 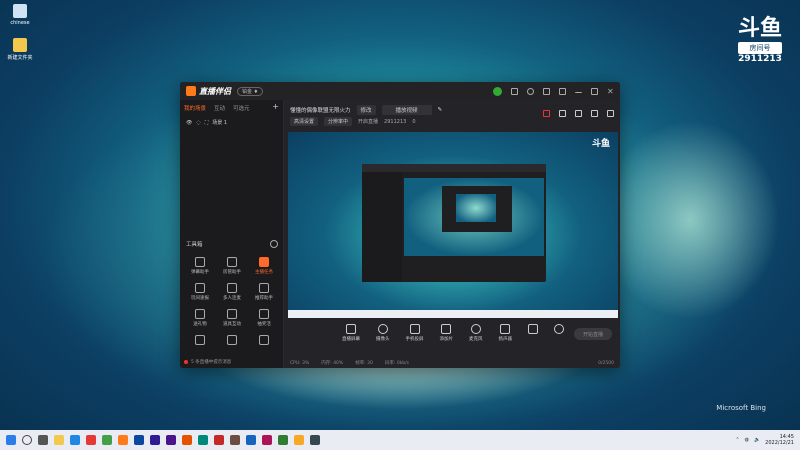 I want to click on chevron-up-icon: ⌃, so click(x=737, y=440).